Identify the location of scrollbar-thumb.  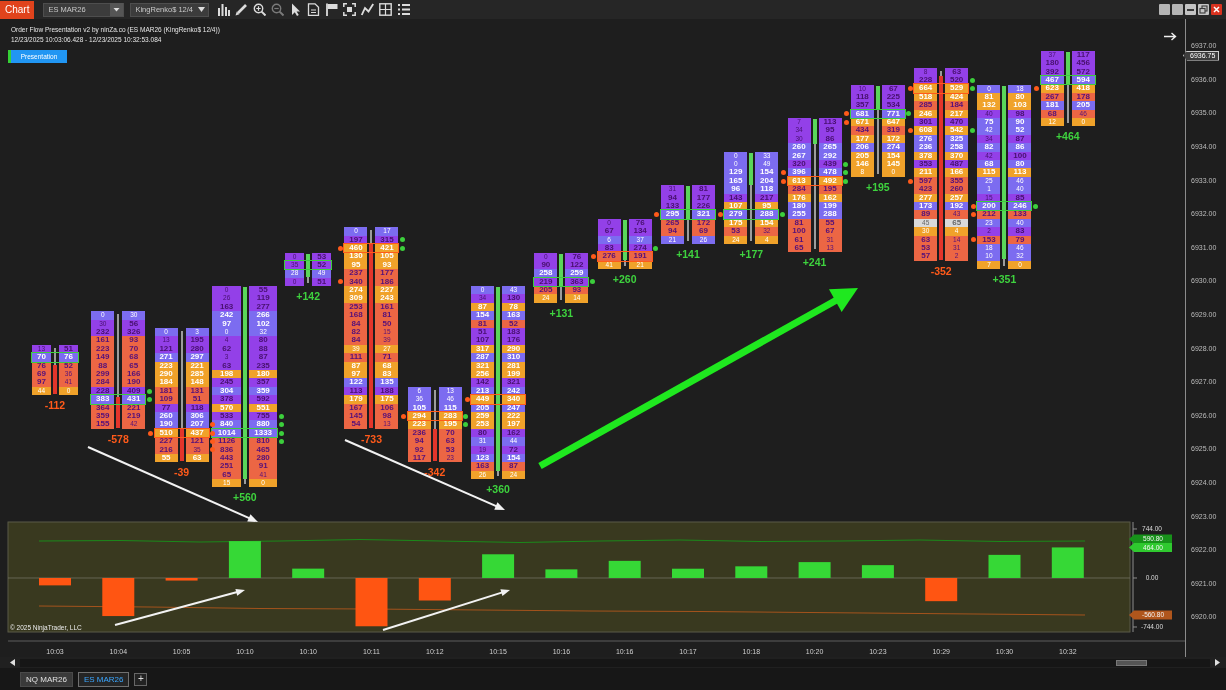
(1131, 662).